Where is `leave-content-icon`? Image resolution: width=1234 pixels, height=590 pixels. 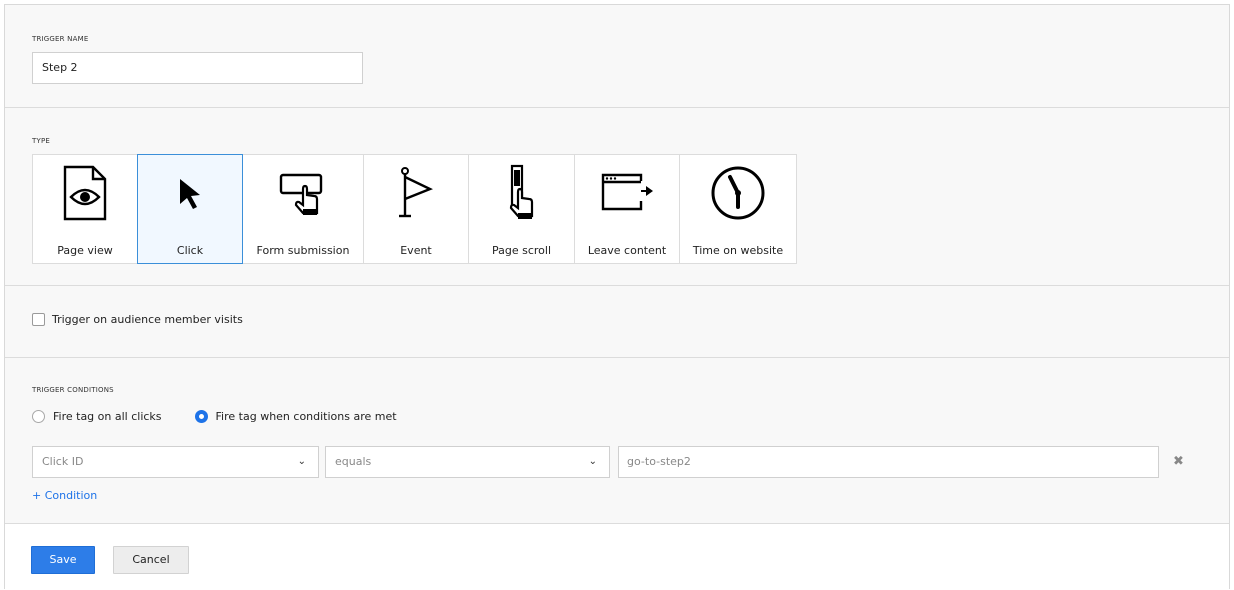
leave-content-icon is located at coordinates (627, 193).